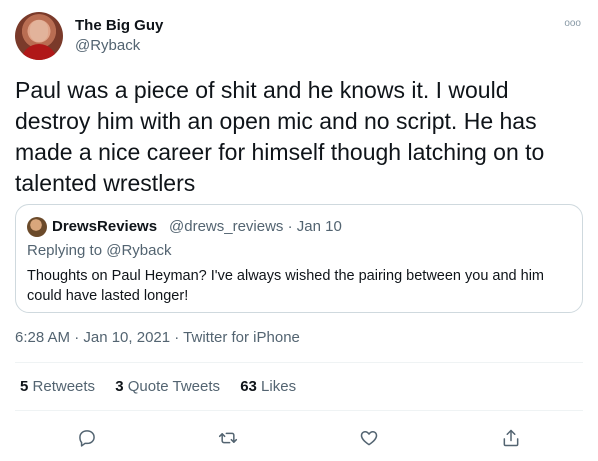 The image size is (598, 461). What do you see at coordinates (511, 438) in the screenshot?
I see `share-icon` at bounding box center [511, 438].